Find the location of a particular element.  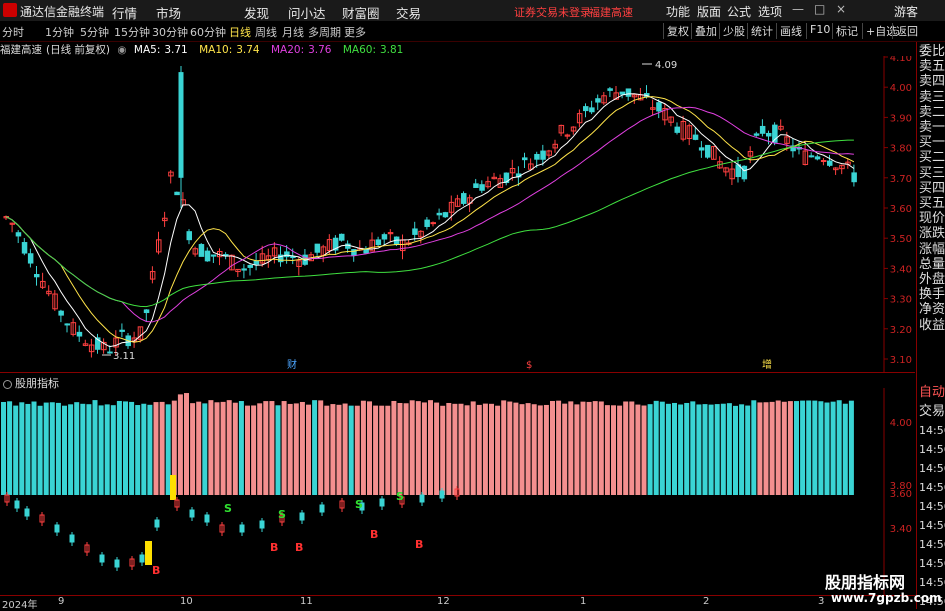

app-logo-icon is located at coordinates (10, 10).